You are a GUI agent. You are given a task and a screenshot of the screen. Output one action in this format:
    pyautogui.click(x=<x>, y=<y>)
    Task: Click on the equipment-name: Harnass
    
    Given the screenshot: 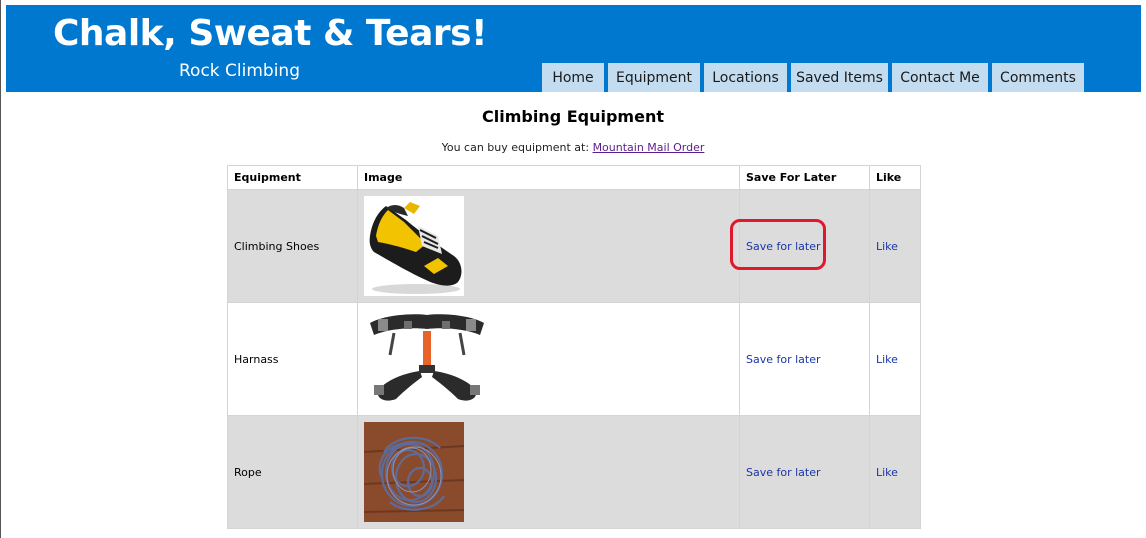 What is the action you would take?
    pyautogui.click(x=292, y=359)
    